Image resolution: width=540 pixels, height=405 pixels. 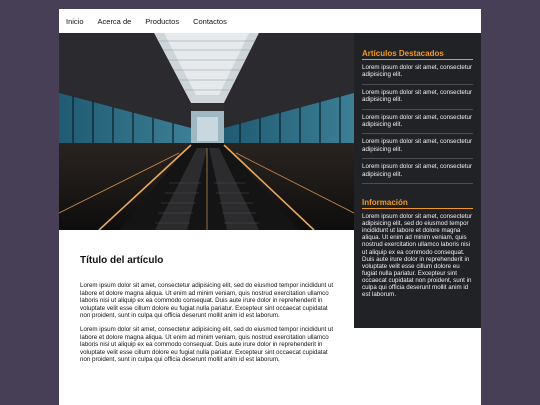 I want to click on nav-link-acerca-de: Acerca de, so click(x=115, y=21).